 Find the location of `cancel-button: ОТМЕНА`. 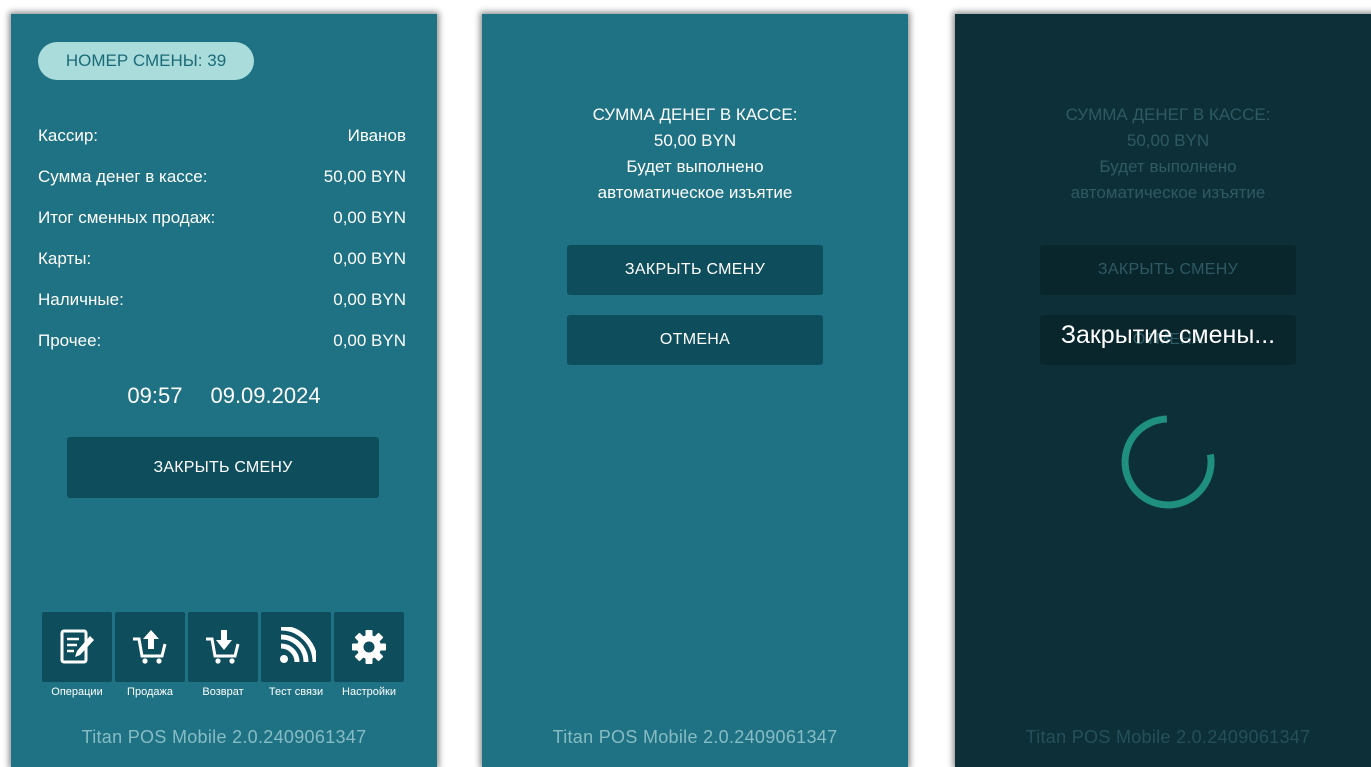

cancel-button: ОТМЕНА is located at coordinates (695, 340).